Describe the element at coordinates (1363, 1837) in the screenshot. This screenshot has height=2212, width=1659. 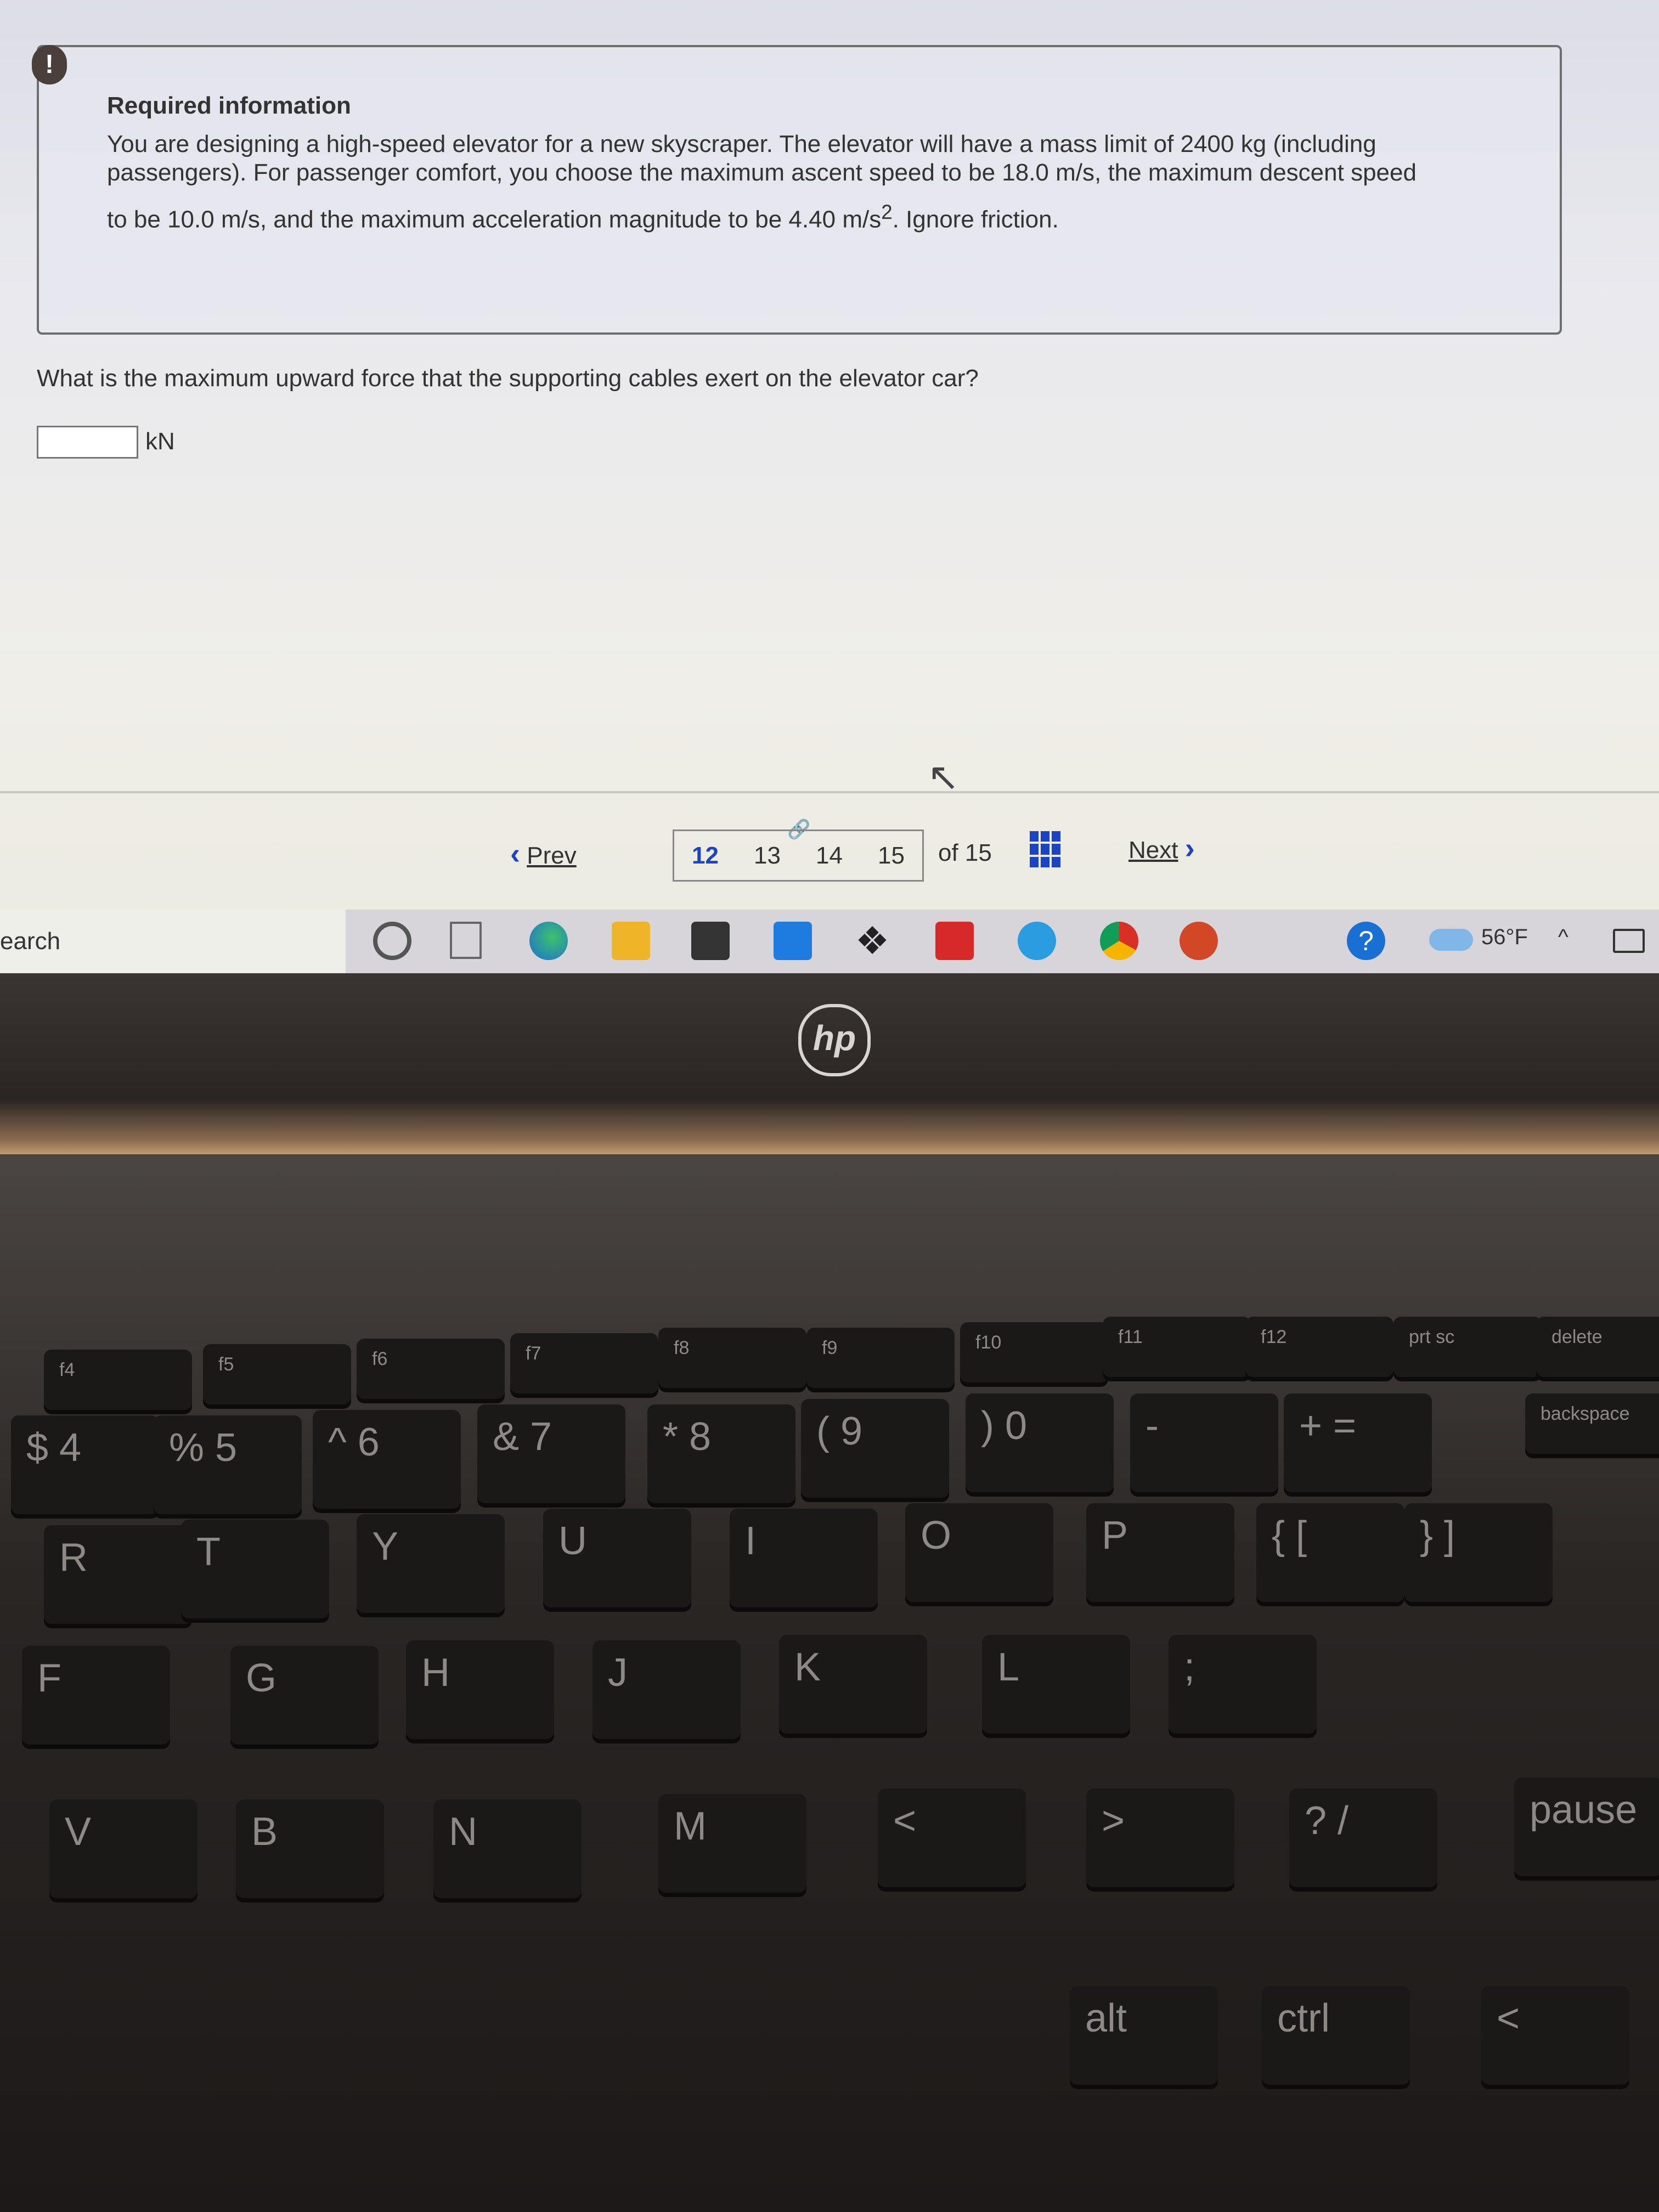
I see `key-: ? /` at that location.